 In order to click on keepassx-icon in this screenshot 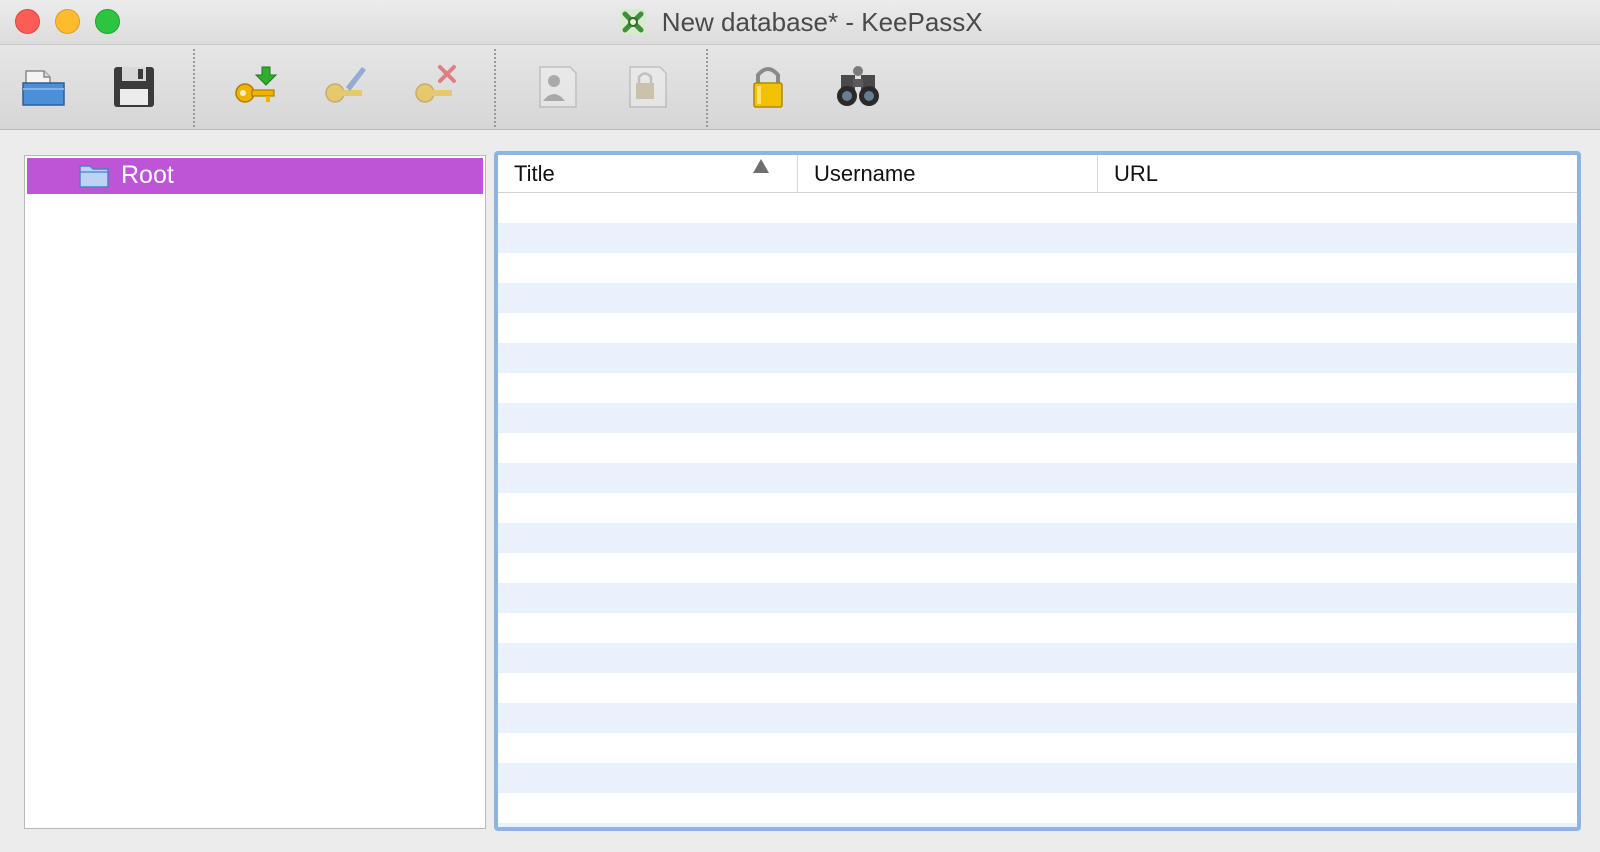, I will do `click(633, 22)`.